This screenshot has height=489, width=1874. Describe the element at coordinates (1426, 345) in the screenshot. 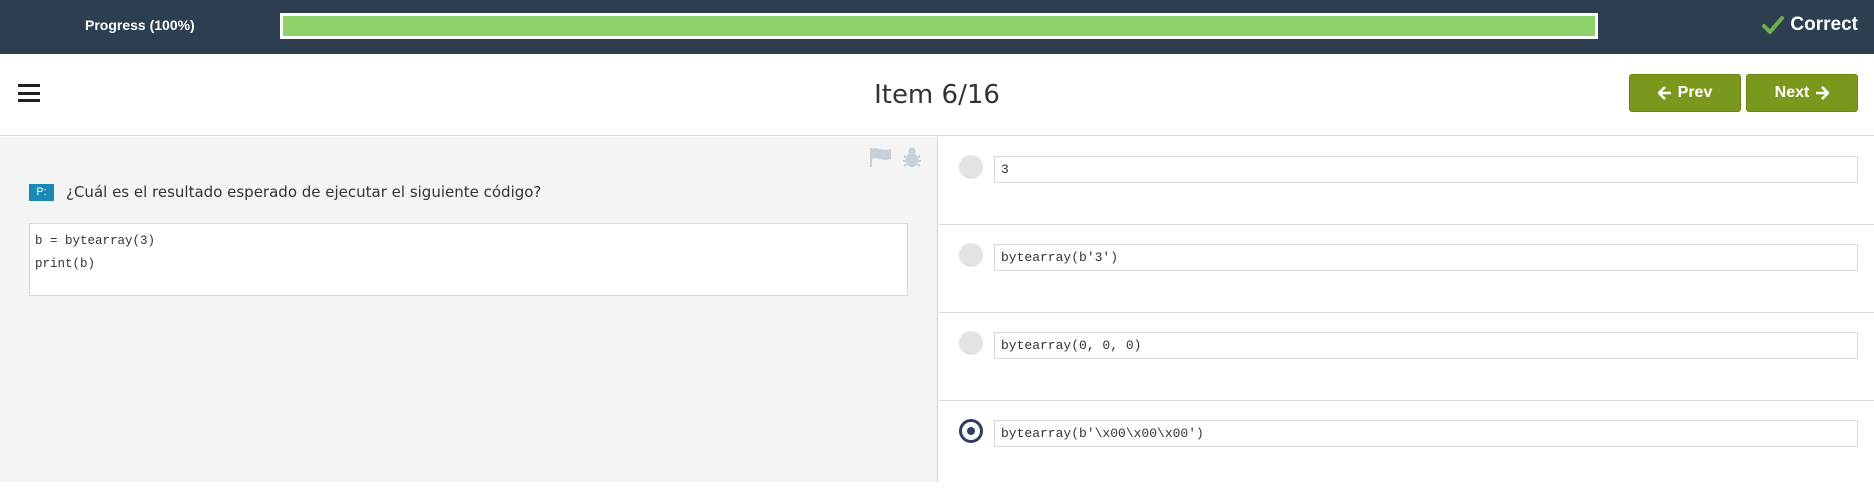

I see `answer-text: bytearray(0, 0, 0)` at that location.